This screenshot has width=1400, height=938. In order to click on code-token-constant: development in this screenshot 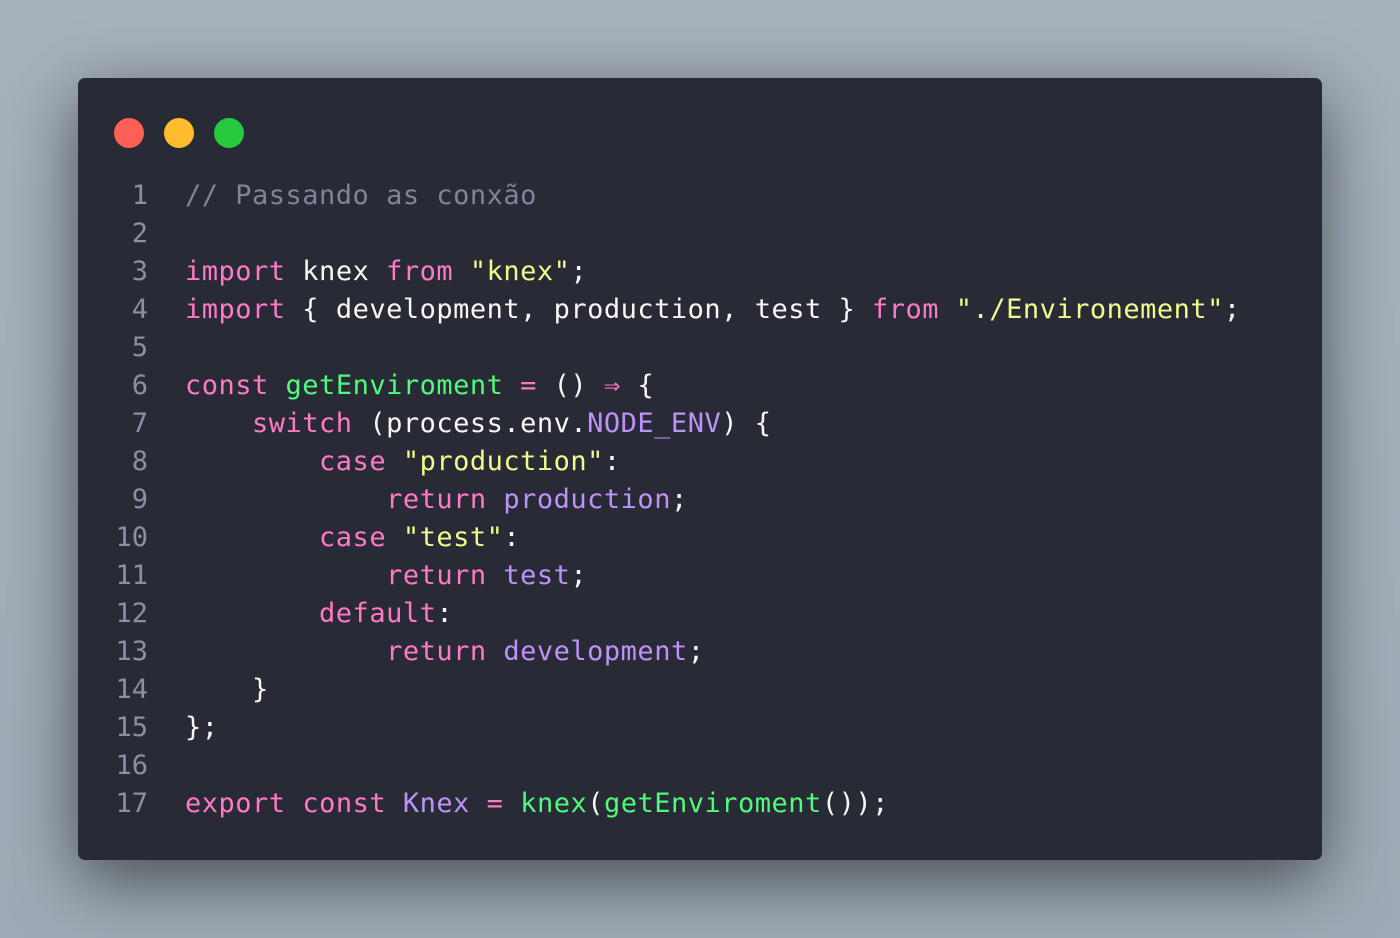, I will do `click(595, 651)`.